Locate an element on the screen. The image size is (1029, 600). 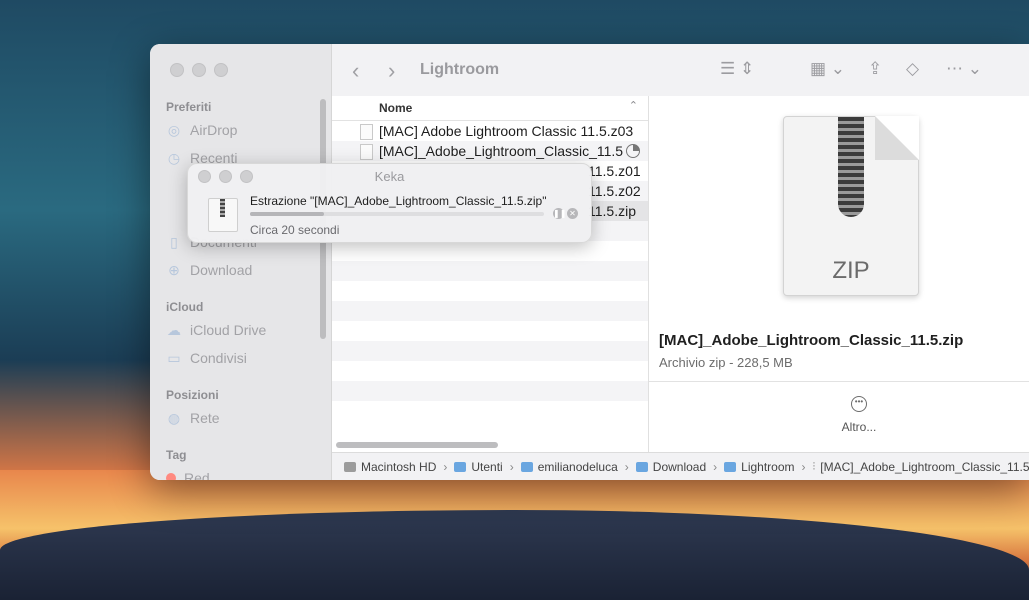
more-icon: ⋯ ⌄ is located at coordinates (964, 69).